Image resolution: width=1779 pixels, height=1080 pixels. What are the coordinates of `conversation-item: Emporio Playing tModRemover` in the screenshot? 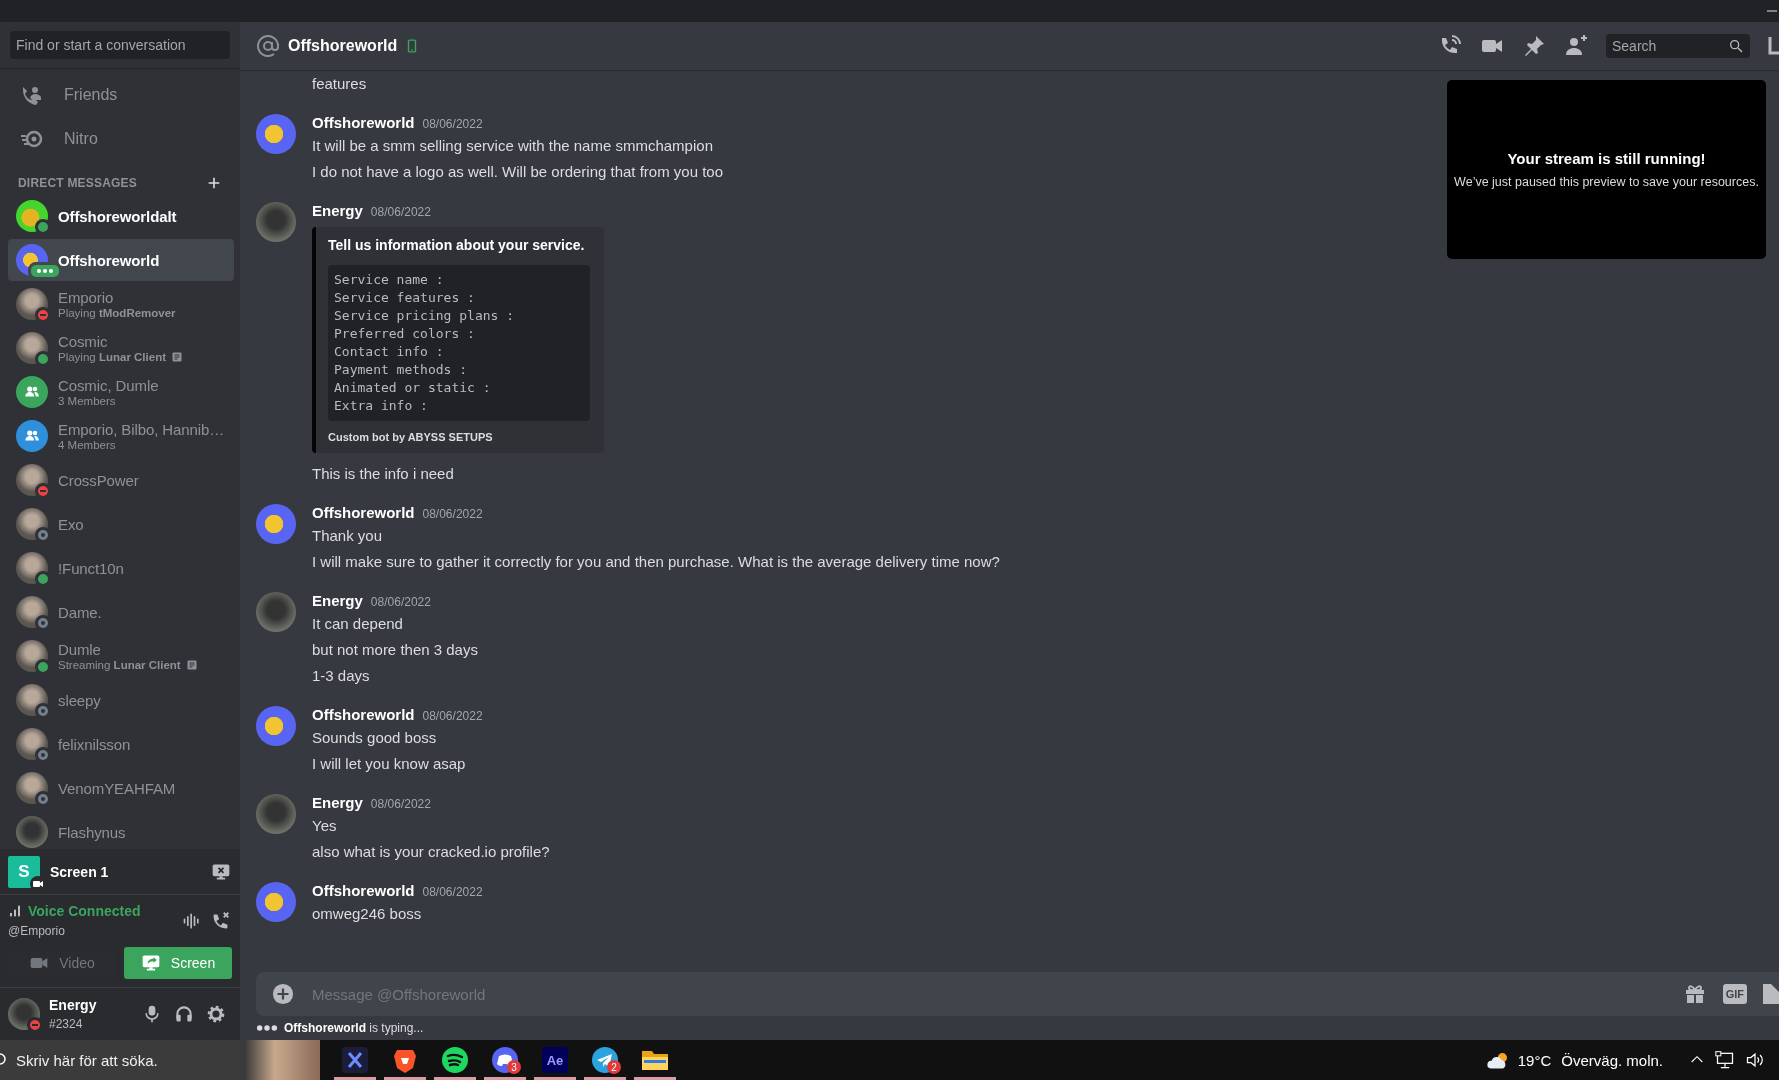 It's located at (121, 304).